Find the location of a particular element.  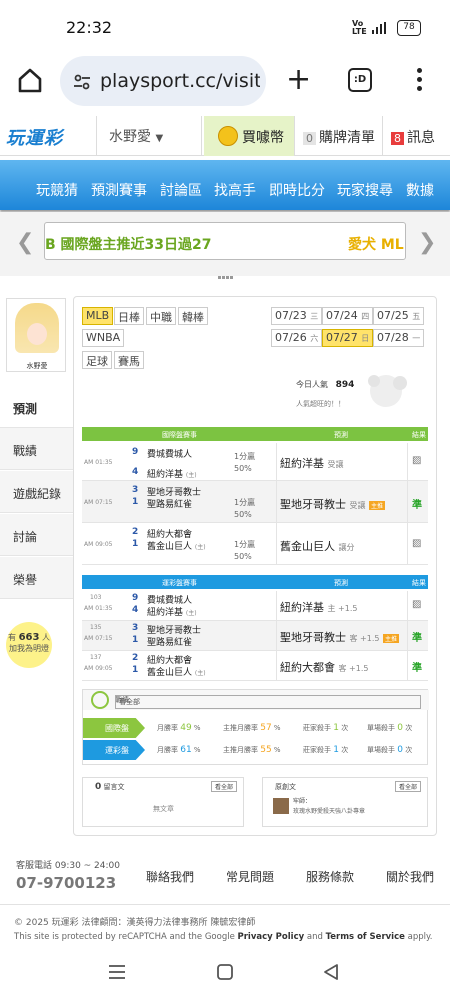

messages-button: 8 訊息 is located at coordinates (416, 136).